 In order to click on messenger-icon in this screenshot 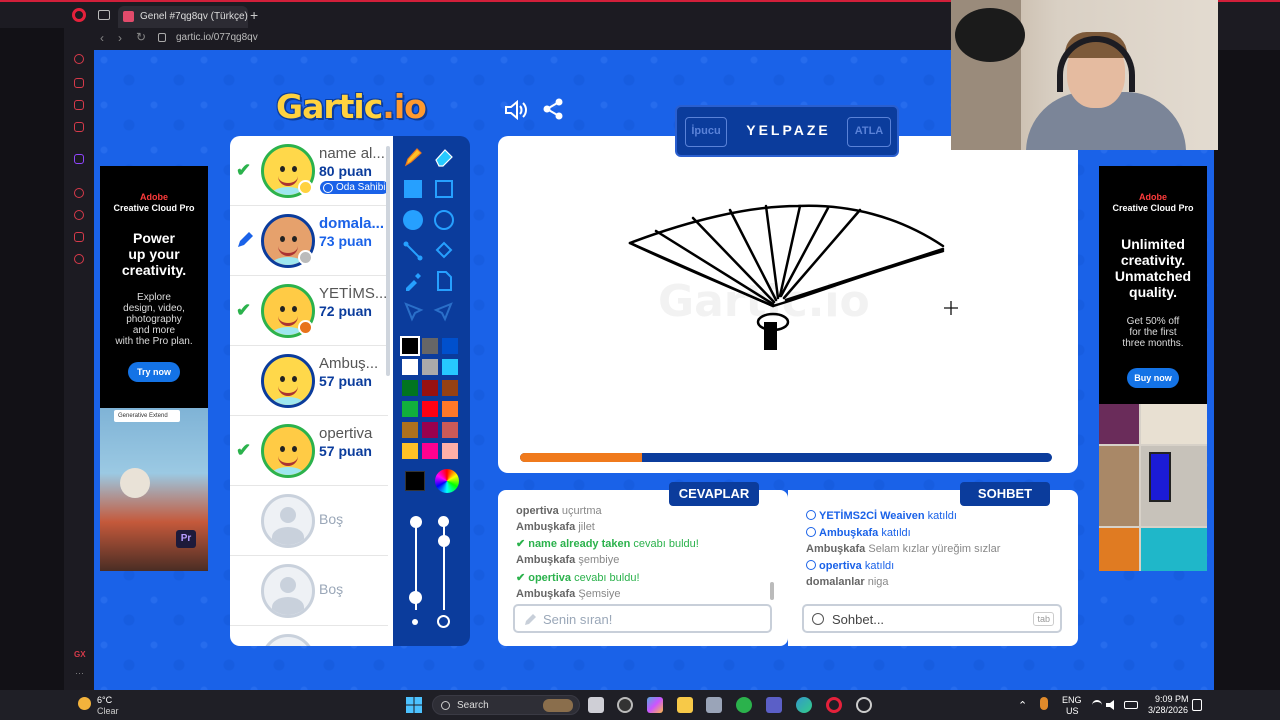, I will do `click(79, 127)`.